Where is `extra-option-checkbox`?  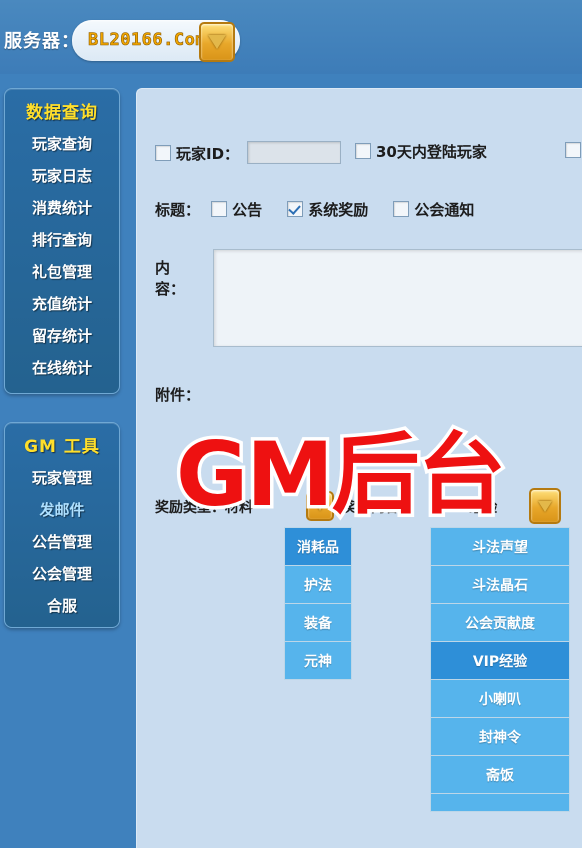
extra-option-checkbox is located at coordinates (573, 150).